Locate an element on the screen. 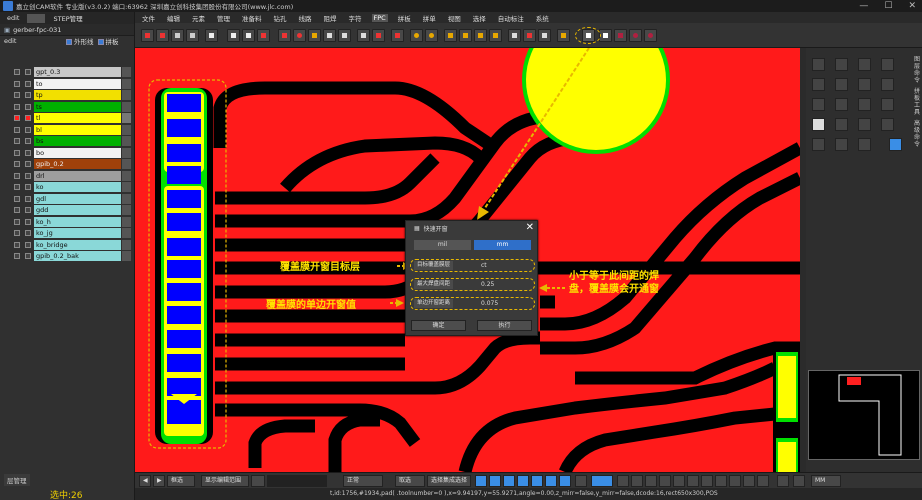 The height and width of the screenshot is (500, 922). tab-edit: edit is located at coordinates (13, 18).